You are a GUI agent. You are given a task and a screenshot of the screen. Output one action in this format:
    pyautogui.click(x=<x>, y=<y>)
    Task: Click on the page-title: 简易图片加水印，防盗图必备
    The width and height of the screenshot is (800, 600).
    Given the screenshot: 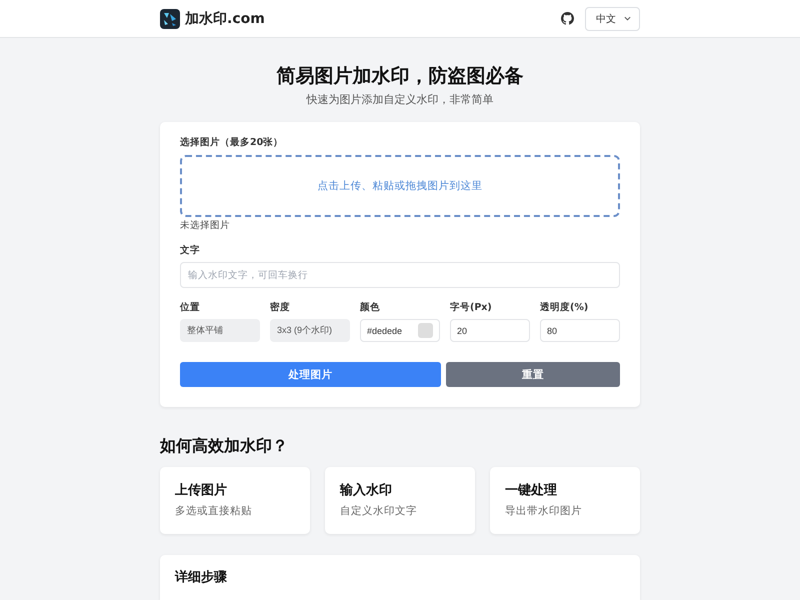 What is the action you would take?
    pyautogui.click(x=400, y=76)
    